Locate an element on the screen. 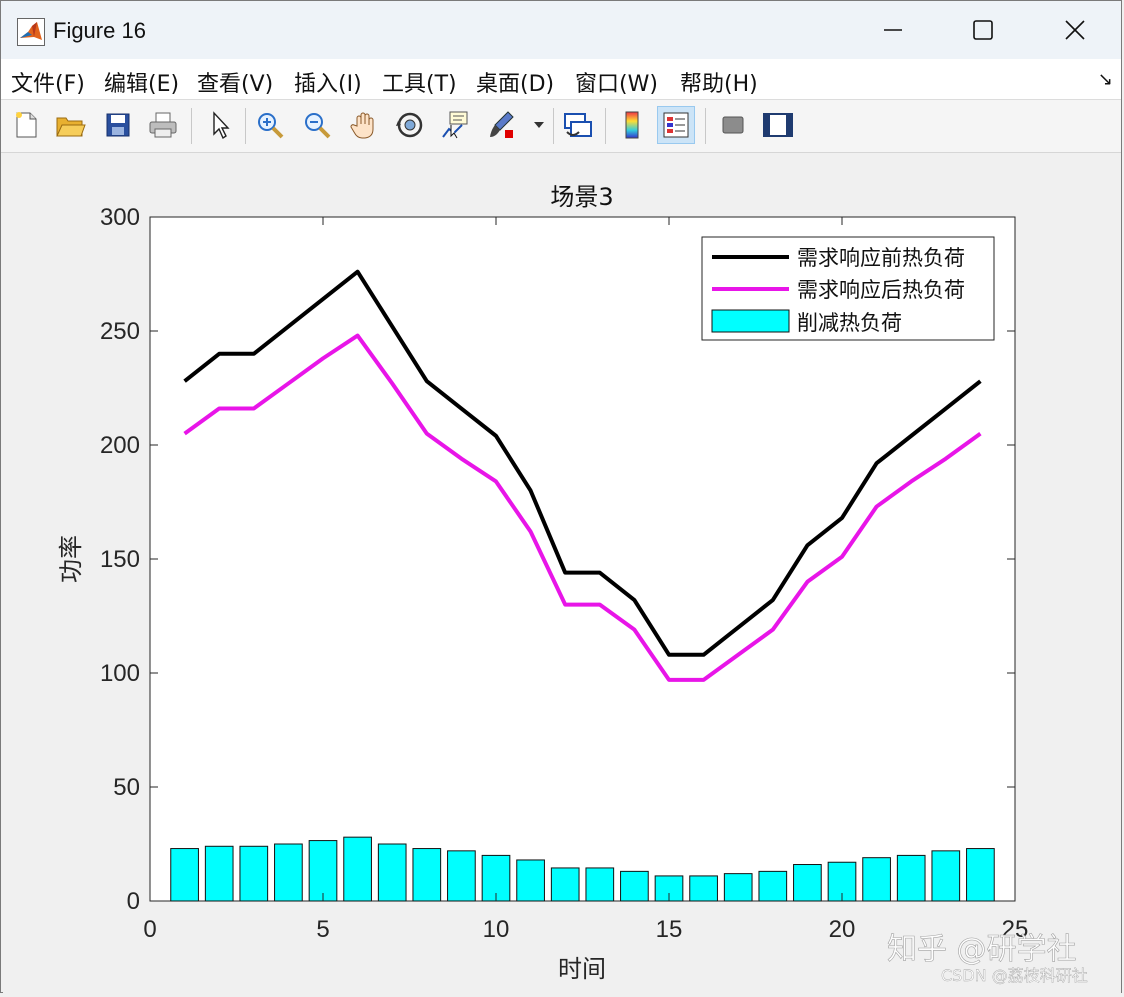  watermark-zhihu: 知乎 @研学社 is located at coordinates (982, 949).